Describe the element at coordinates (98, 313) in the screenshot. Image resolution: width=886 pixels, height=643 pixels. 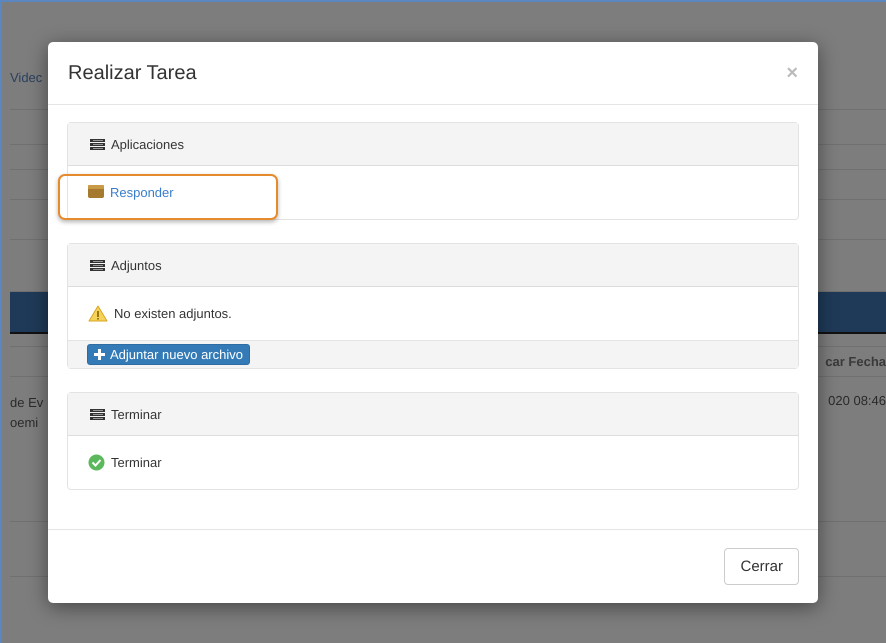
I see `warning-icon` at that location.